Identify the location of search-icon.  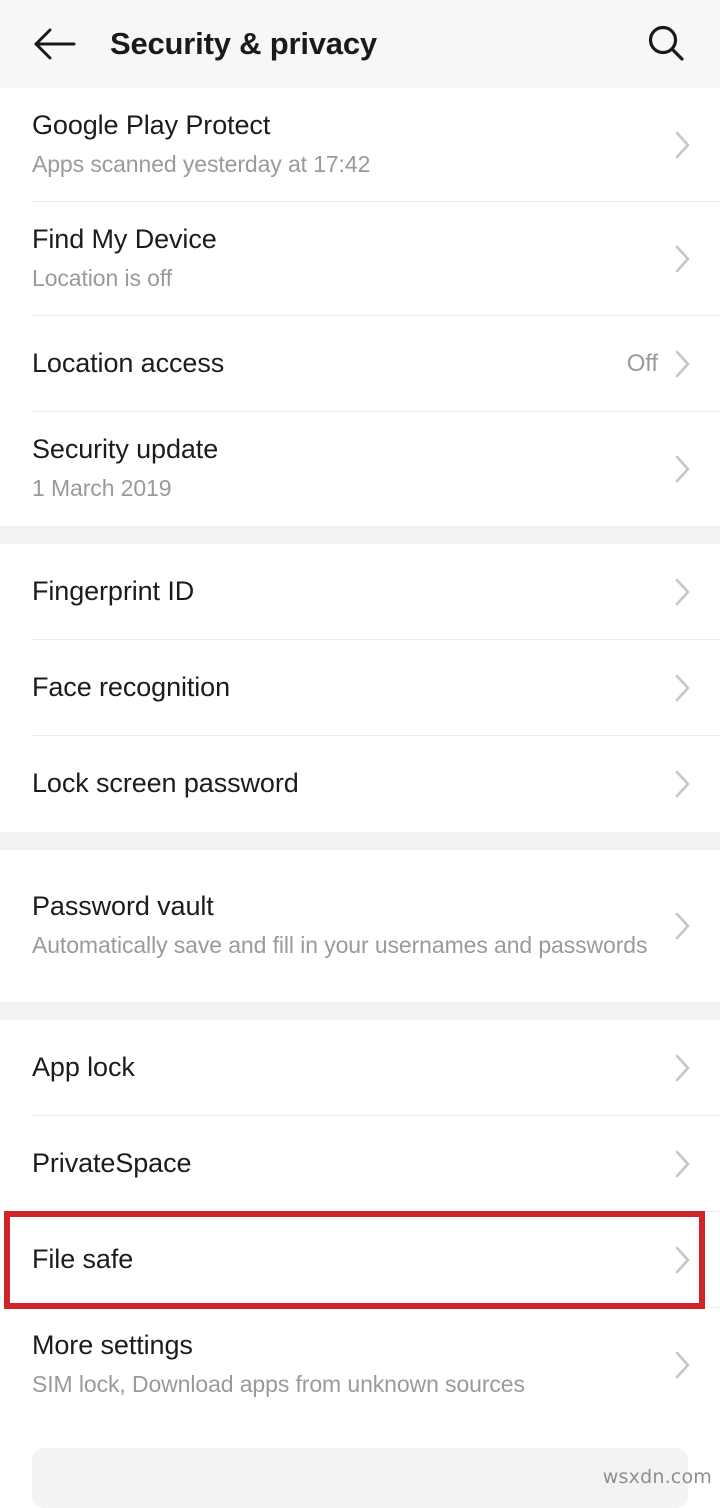
(666, 44).